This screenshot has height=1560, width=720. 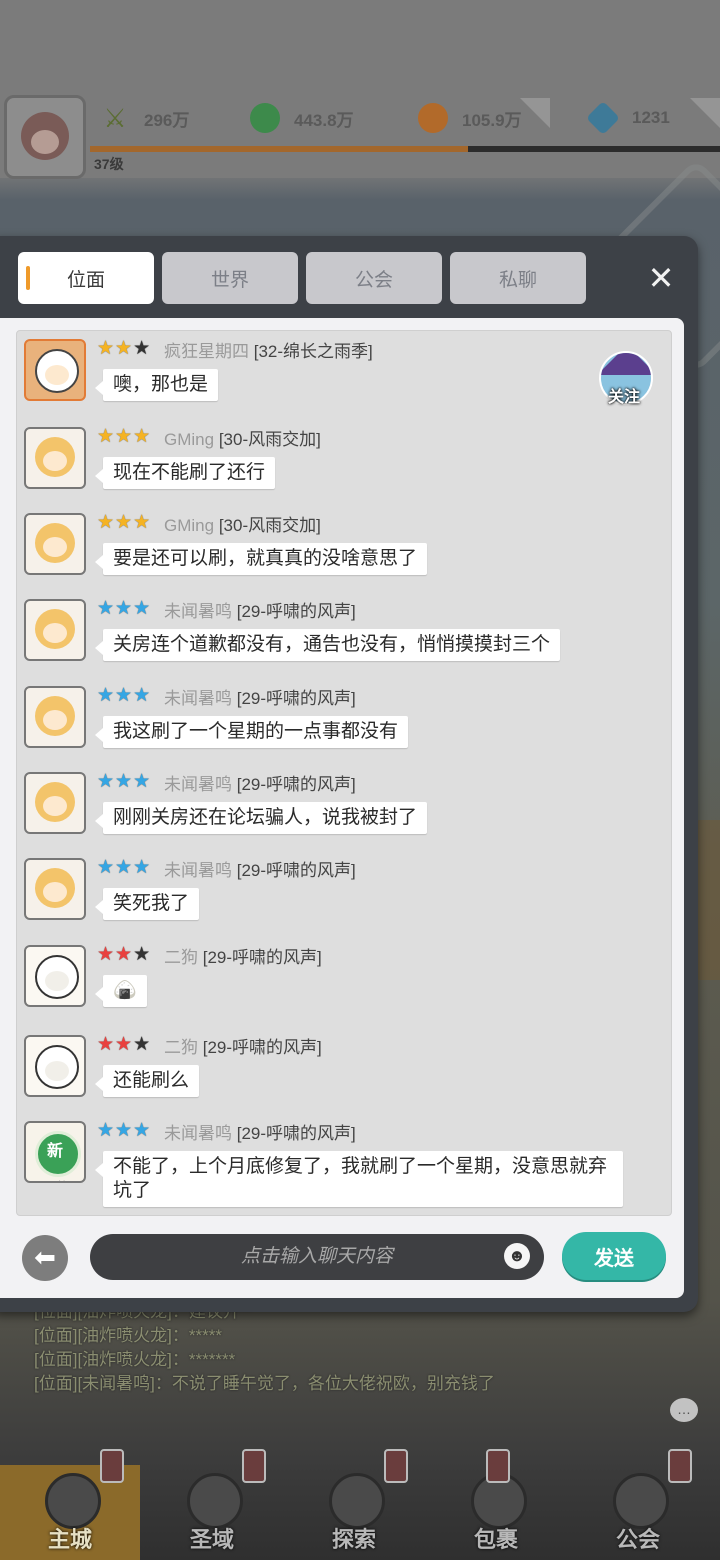 I want to click on tab-world: 世界, so click(x=230, y=278).